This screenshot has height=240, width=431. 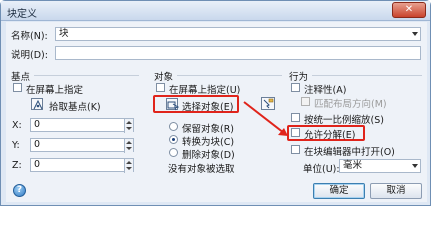 I want to click on title-bar: 块定义 ✕, so click(x=215, y=11).